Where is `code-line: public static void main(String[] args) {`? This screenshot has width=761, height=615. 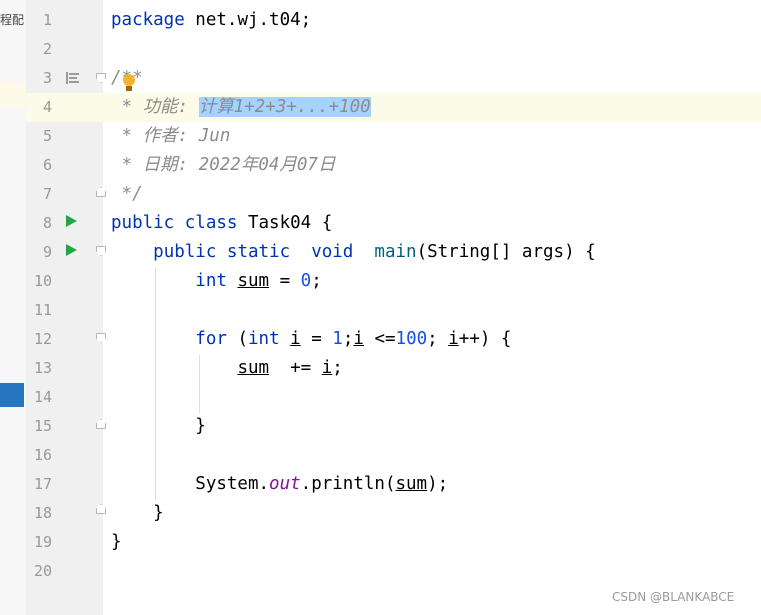 code-line: public static void main(String[] args) { is located at coordinates (353, 252).